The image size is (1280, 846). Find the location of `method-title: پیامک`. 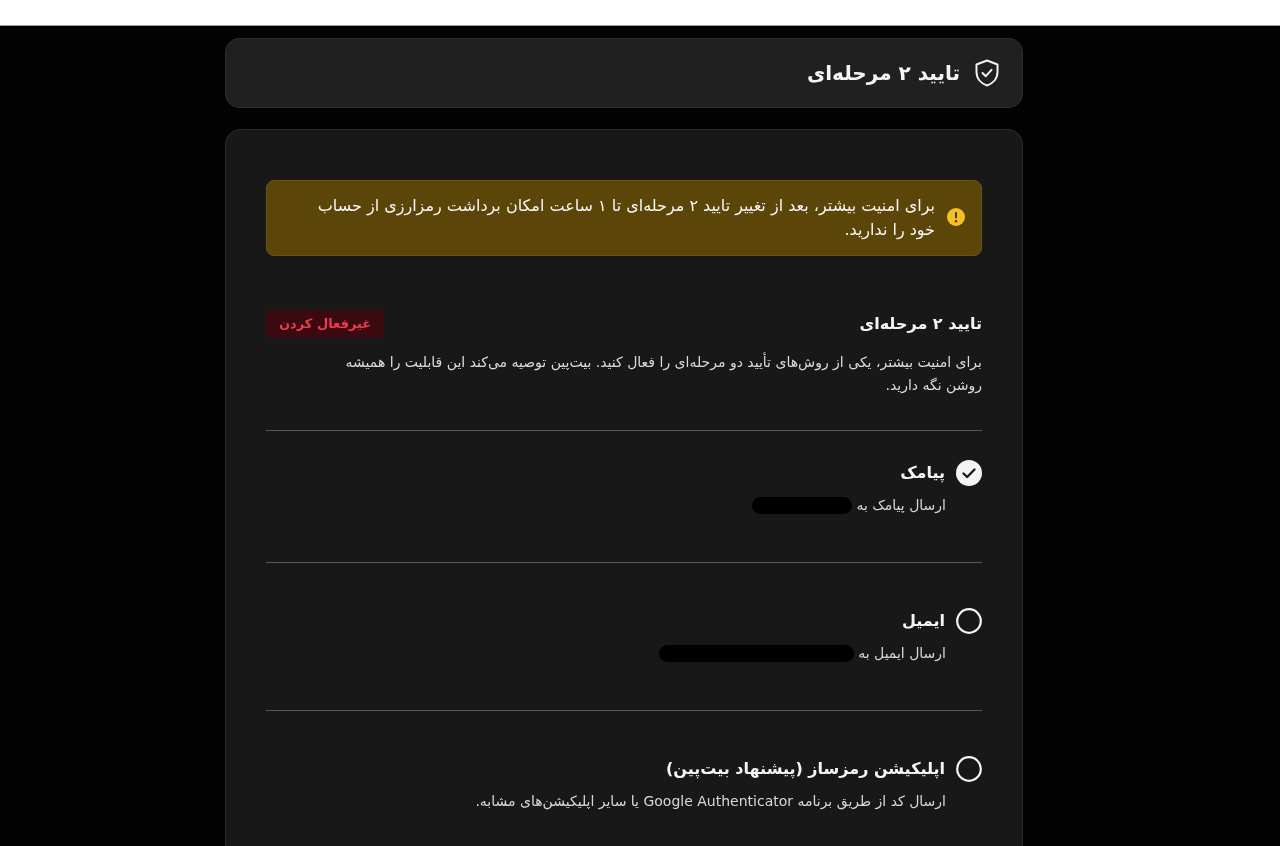

method-title: پیامک is located at coordinates (922, 473).